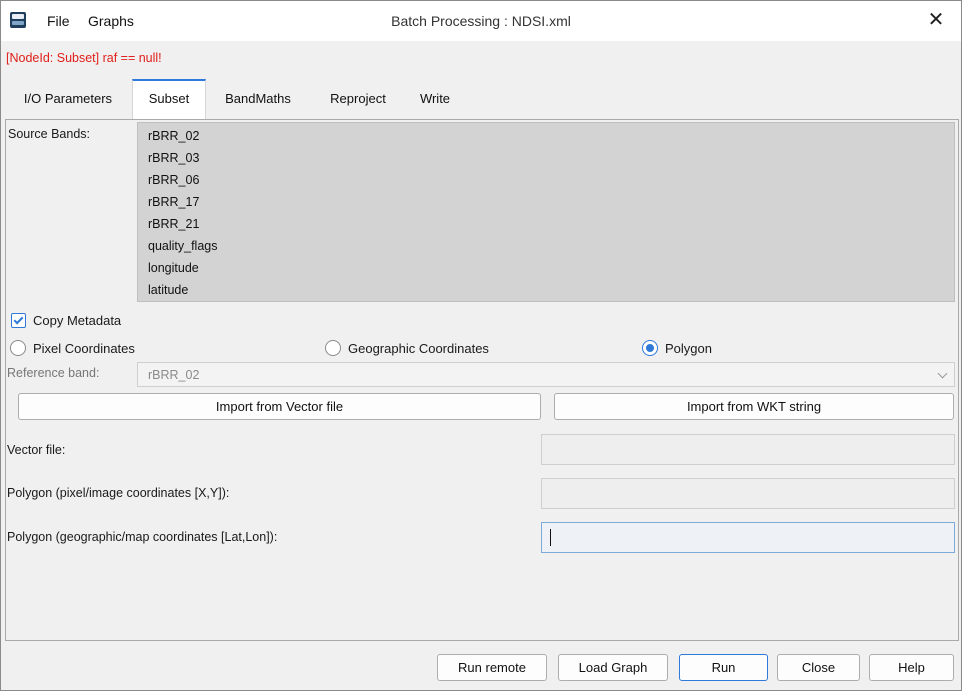  I want to click on checkmark-icon, so click(18, 319).